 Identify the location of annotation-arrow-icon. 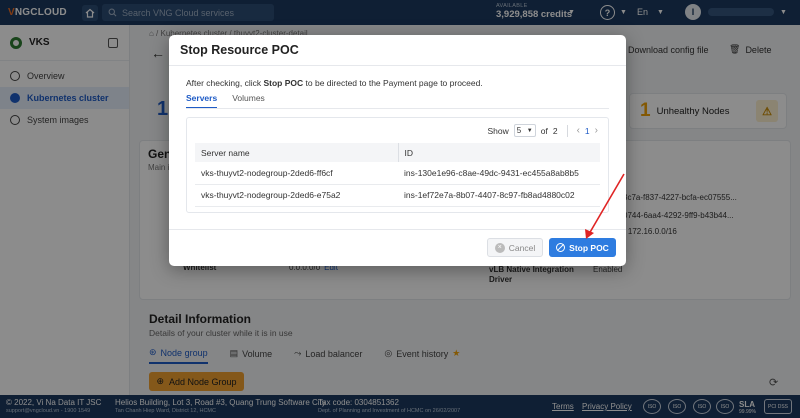
(605, 206).